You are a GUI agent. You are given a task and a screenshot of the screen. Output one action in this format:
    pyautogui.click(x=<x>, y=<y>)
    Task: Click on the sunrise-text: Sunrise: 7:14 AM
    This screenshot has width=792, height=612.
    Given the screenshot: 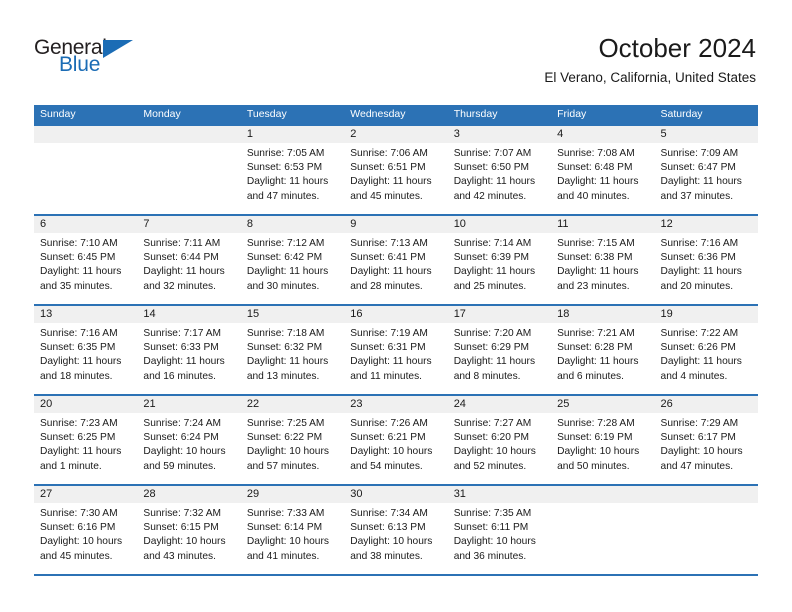 What is the action you would take?
    pyautogui.click(x=492, y=243)
    